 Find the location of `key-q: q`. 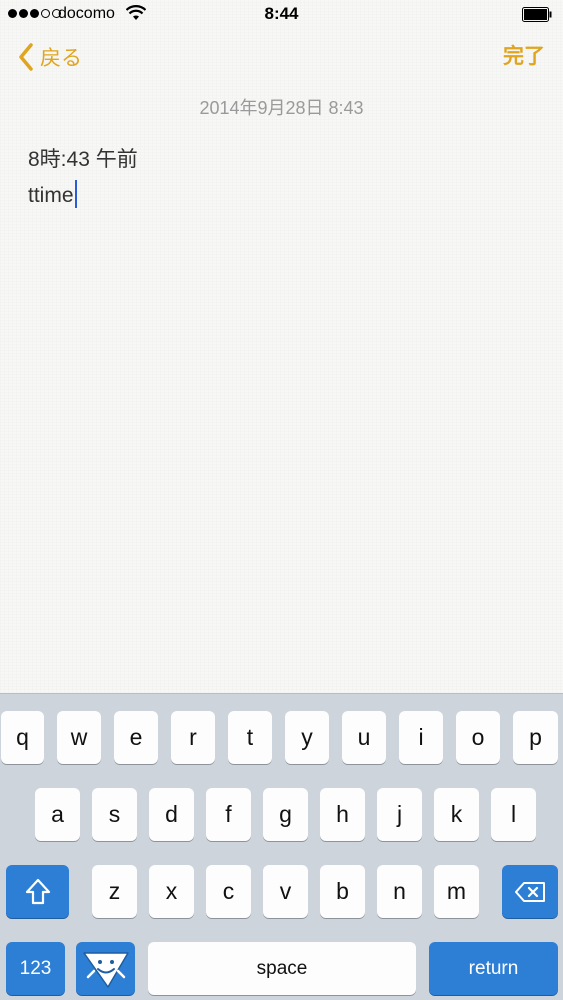

key-q: q is located at coordinates (22, 737).